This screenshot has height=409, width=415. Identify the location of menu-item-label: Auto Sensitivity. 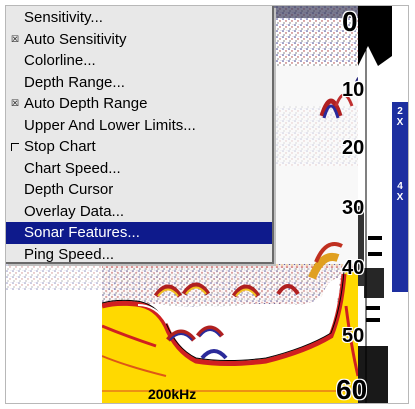
(75, 39).